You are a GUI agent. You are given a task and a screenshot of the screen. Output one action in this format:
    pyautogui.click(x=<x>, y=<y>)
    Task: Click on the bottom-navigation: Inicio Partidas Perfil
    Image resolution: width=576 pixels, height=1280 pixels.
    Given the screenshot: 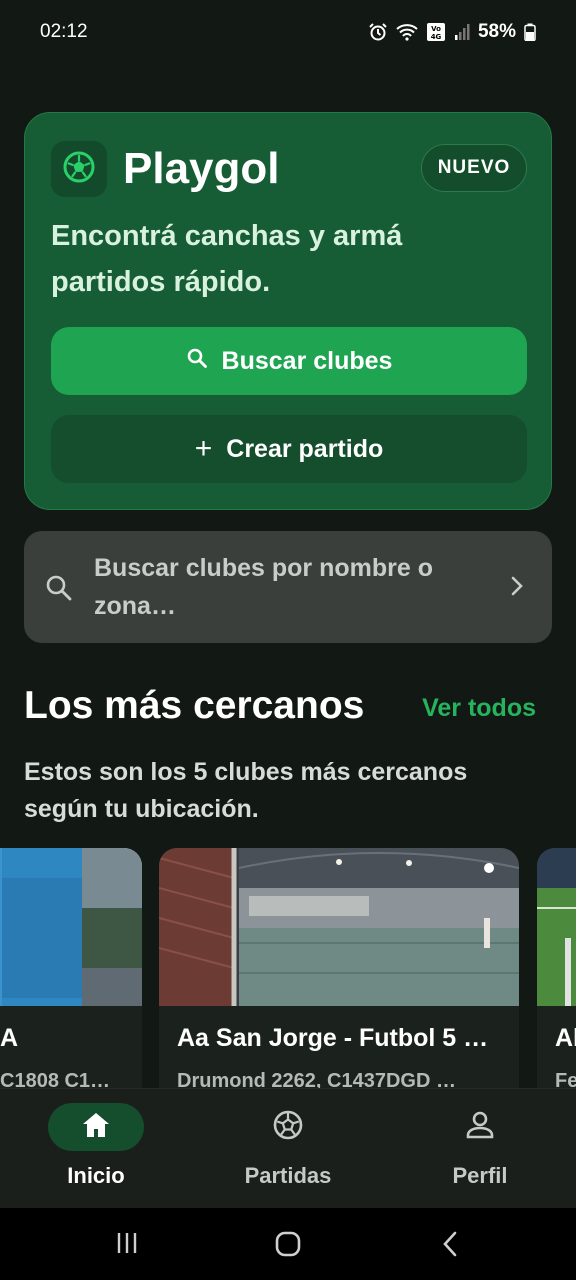 What is the action you would take?
    pyautogui.click(x=288, y=1148)
    